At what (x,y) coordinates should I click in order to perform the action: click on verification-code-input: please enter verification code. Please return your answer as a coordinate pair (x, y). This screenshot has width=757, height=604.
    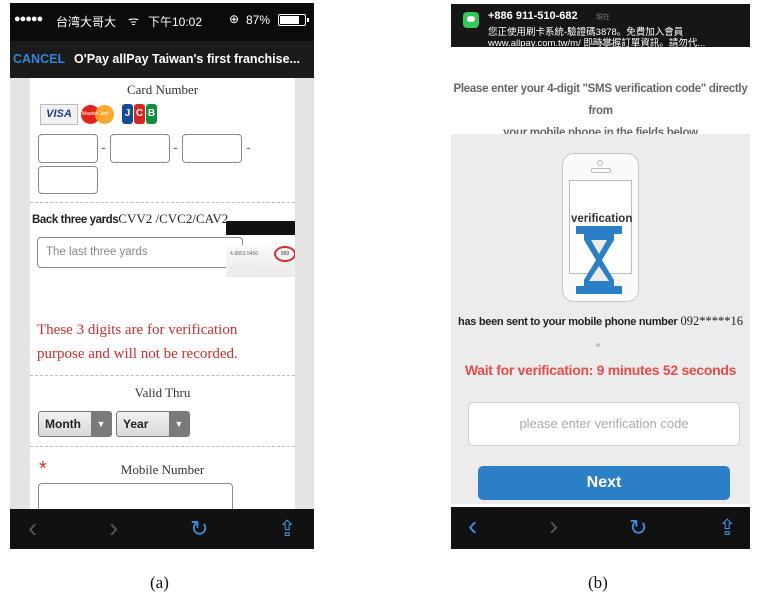
    Looking at the image, I should click on (604, 424).